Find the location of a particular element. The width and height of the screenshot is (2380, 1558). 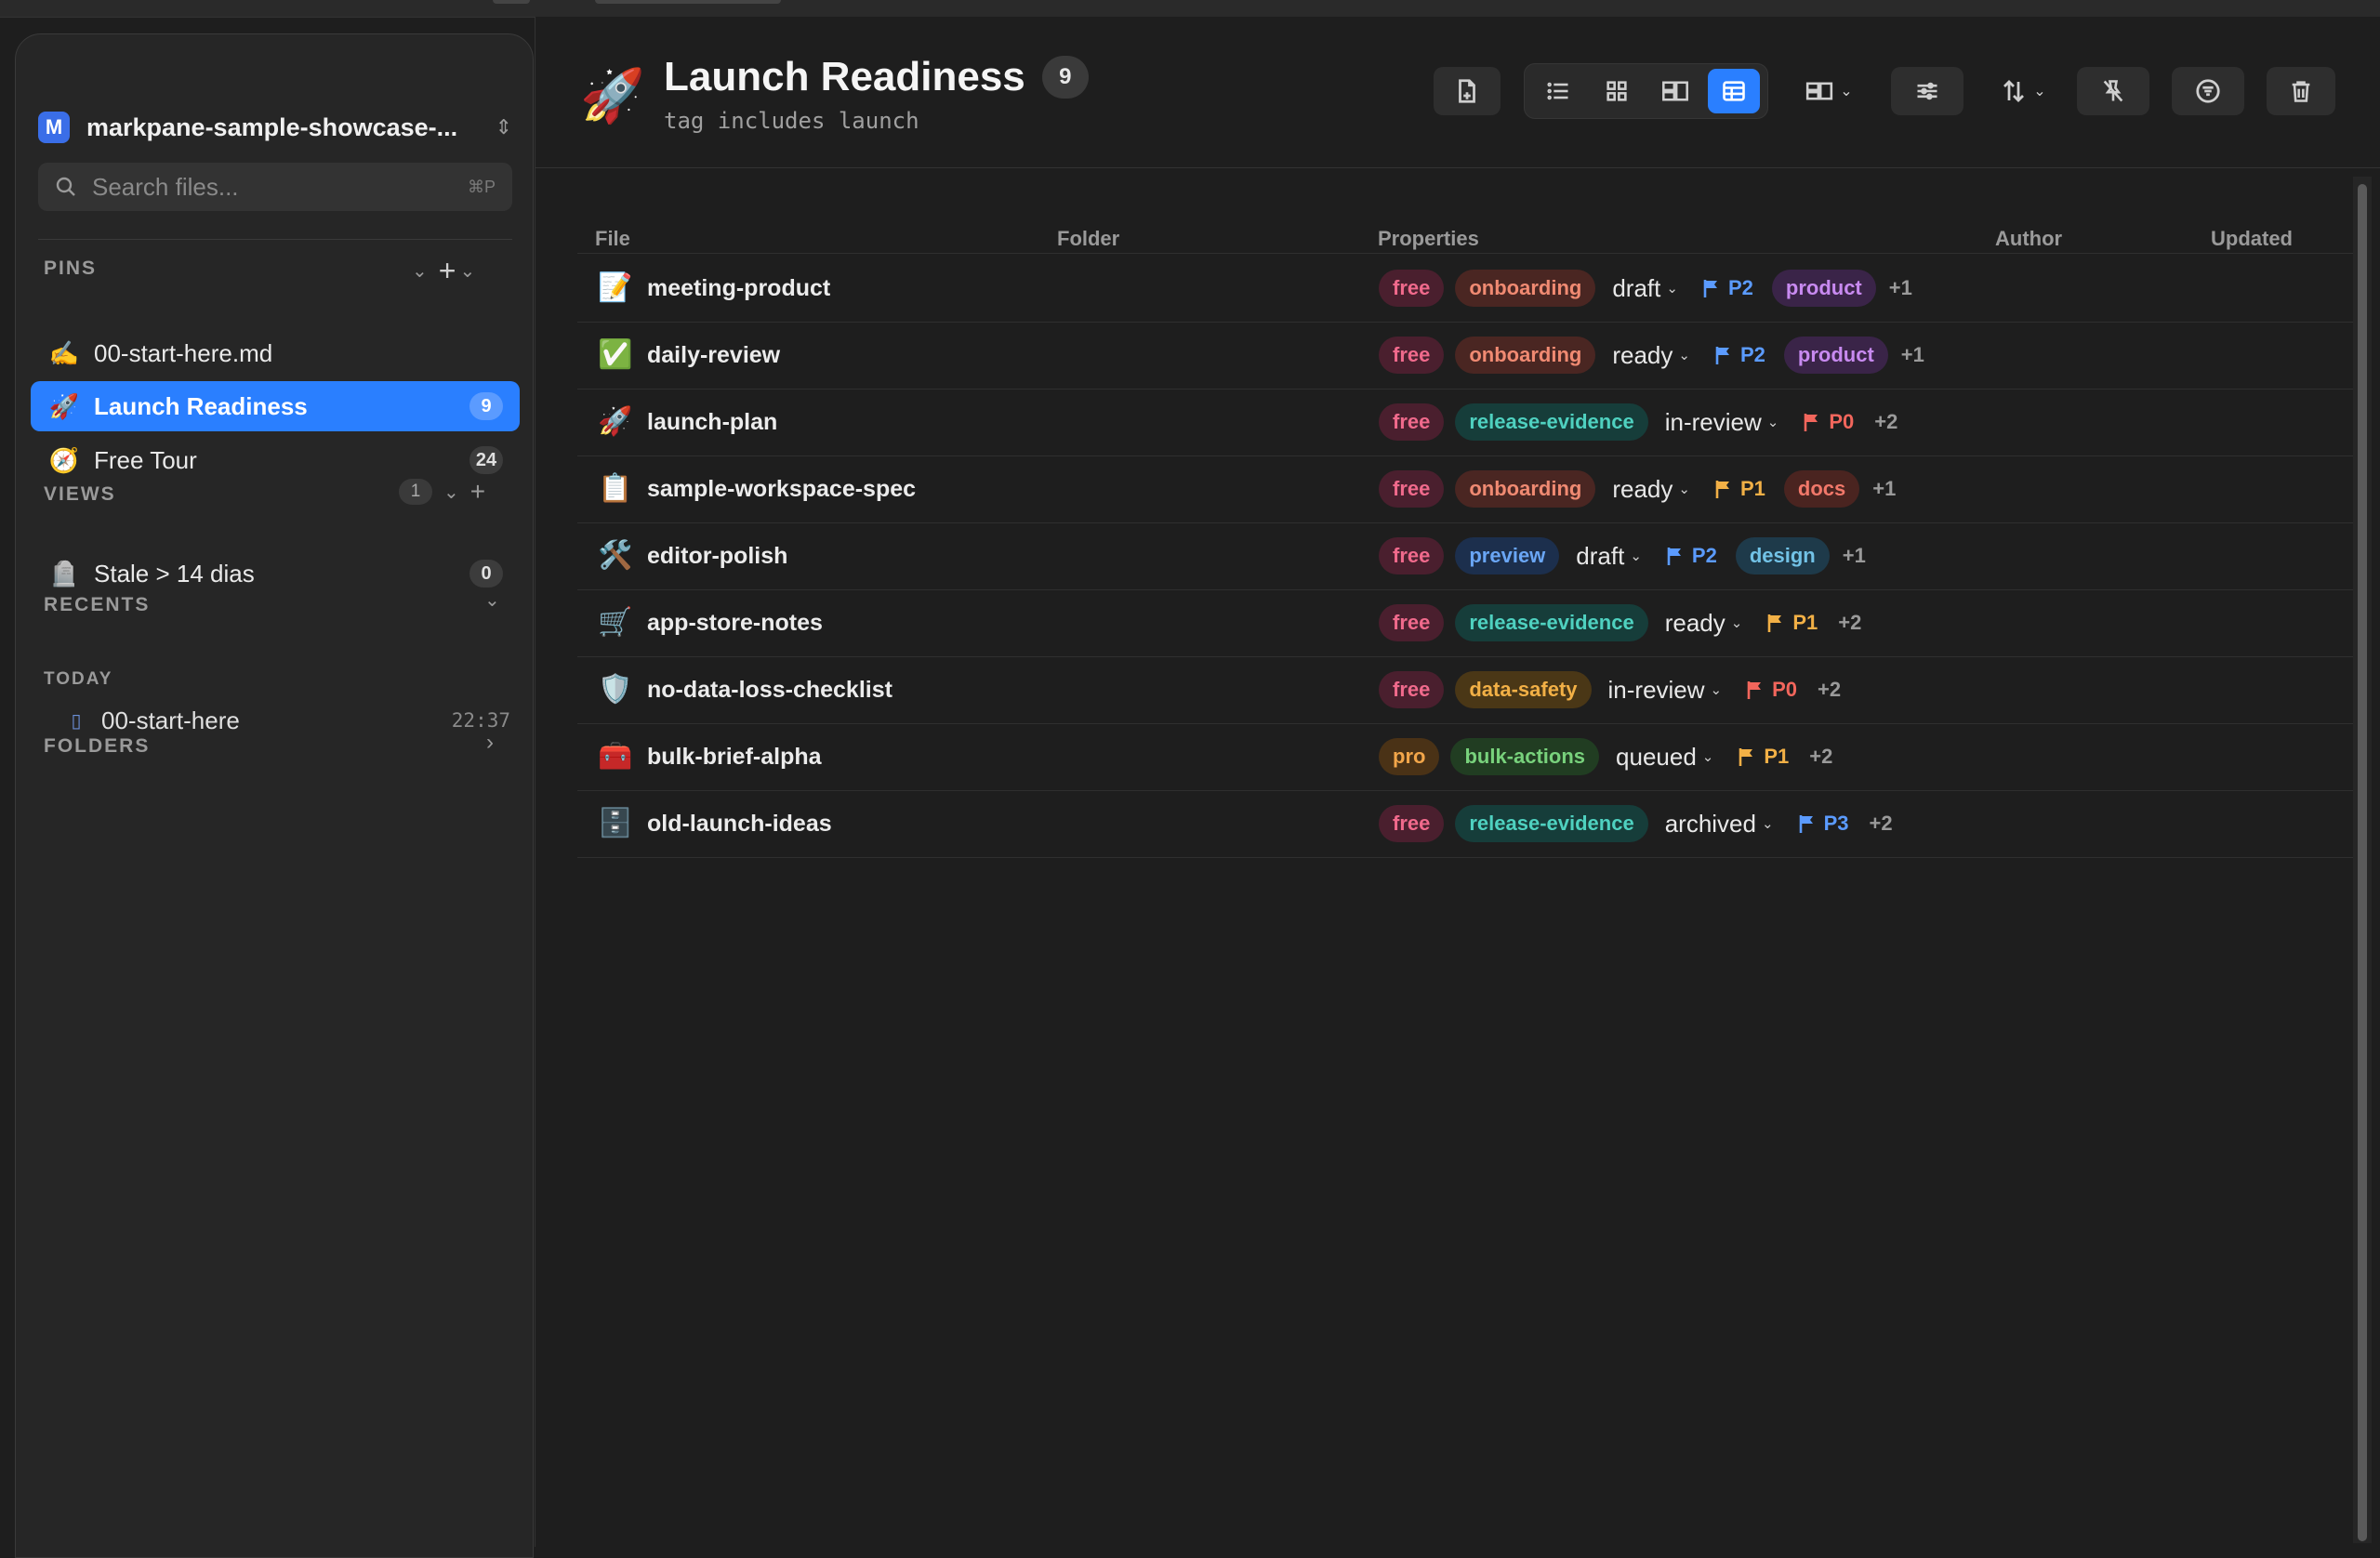

add-view-button: + is located at coordinates (477, 492).